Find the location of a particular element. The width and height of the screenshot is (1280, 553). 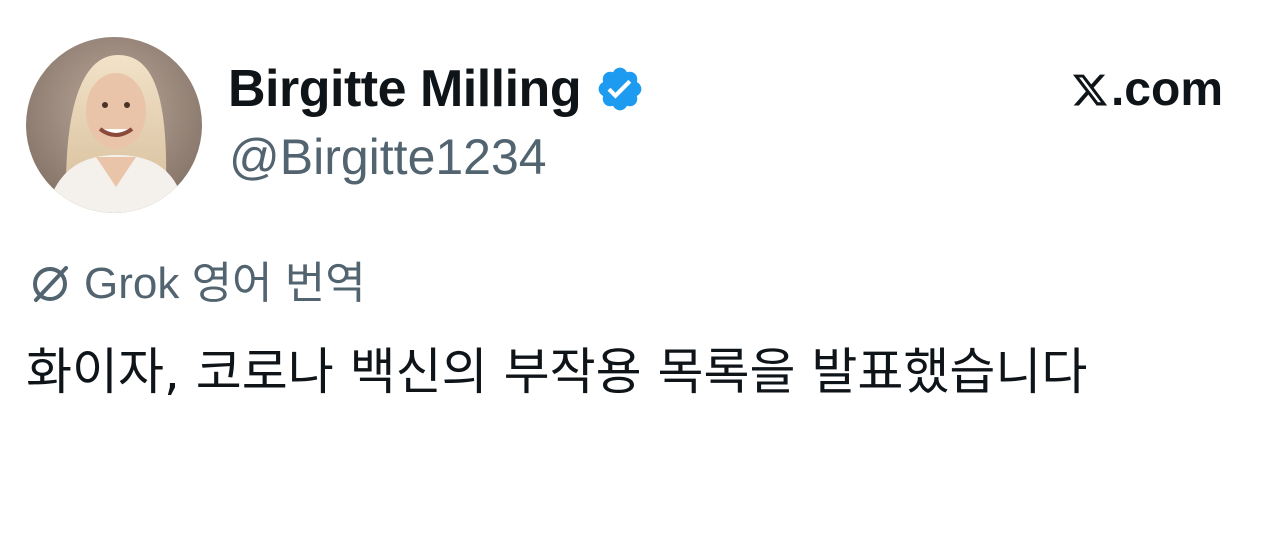

profile-photo is located at coordinates (114, 125).